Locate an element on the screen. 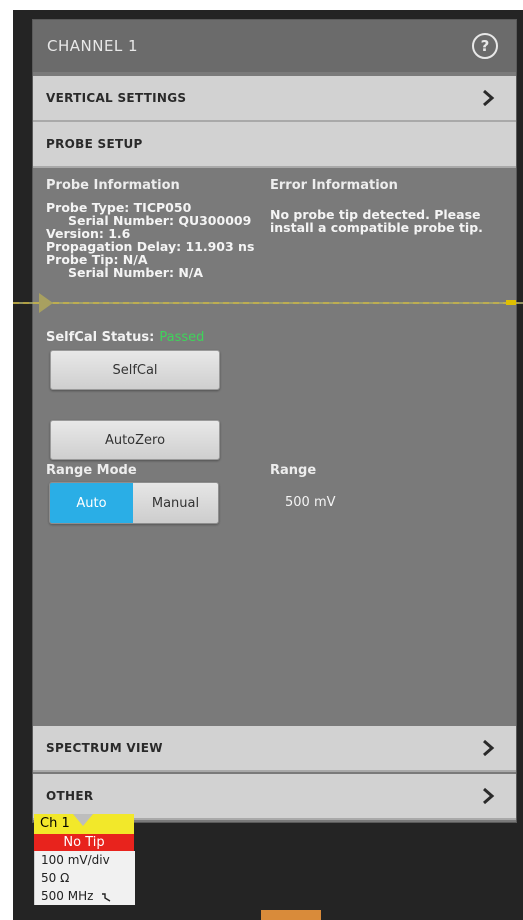 This screenshot has width=523, height=920. bottom-handle is located at coordinates (291, 915).